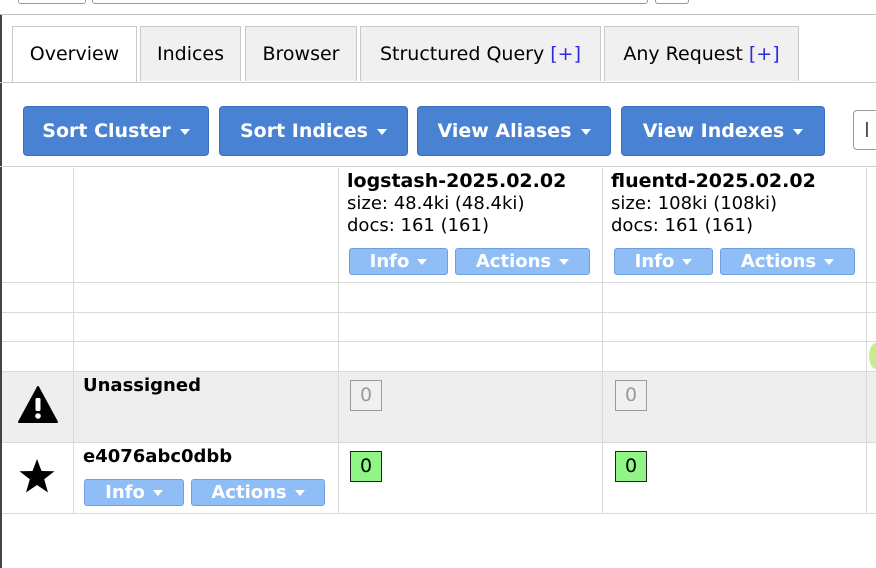 This screenshot has height=568, width=876. What do you see at coordinates (38, 404) in the screenshot?
I see `warning-icon` at bounding box center [38, 404].